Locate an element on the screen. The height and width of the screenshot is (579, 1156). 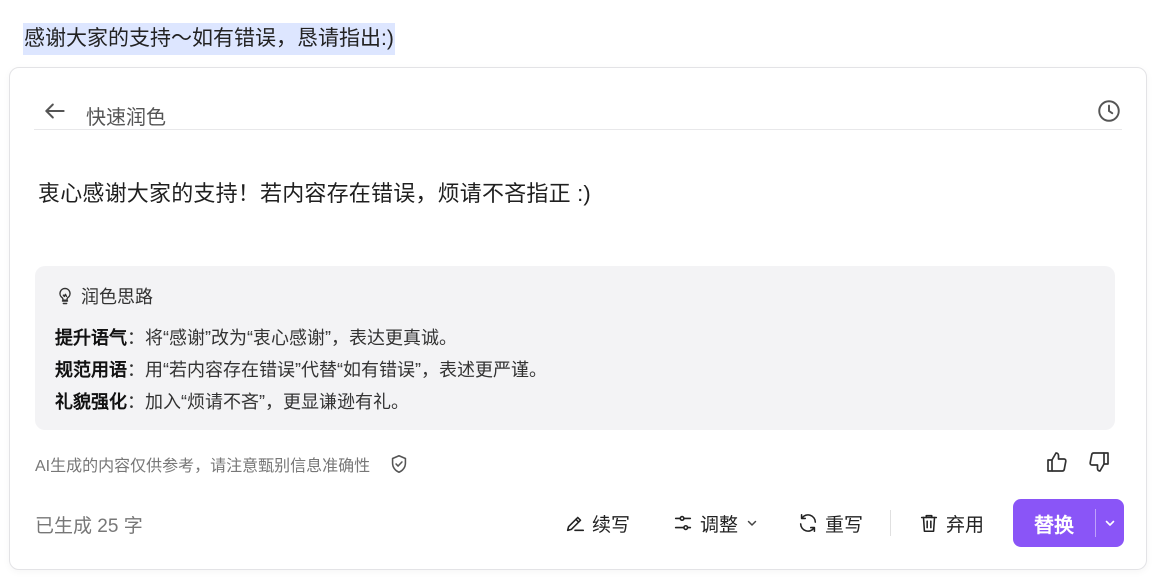
discard-button: 弃用 is located at coordinates (951, 523).